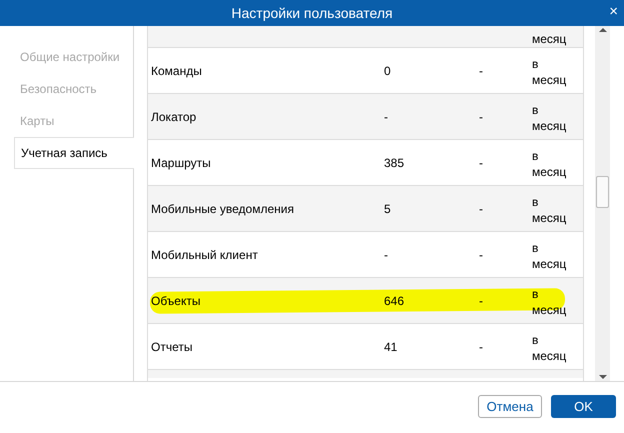  Describe the element at coordinates (510, 406) in the screenshot. I see `cancel-button: Отмена` at that location.